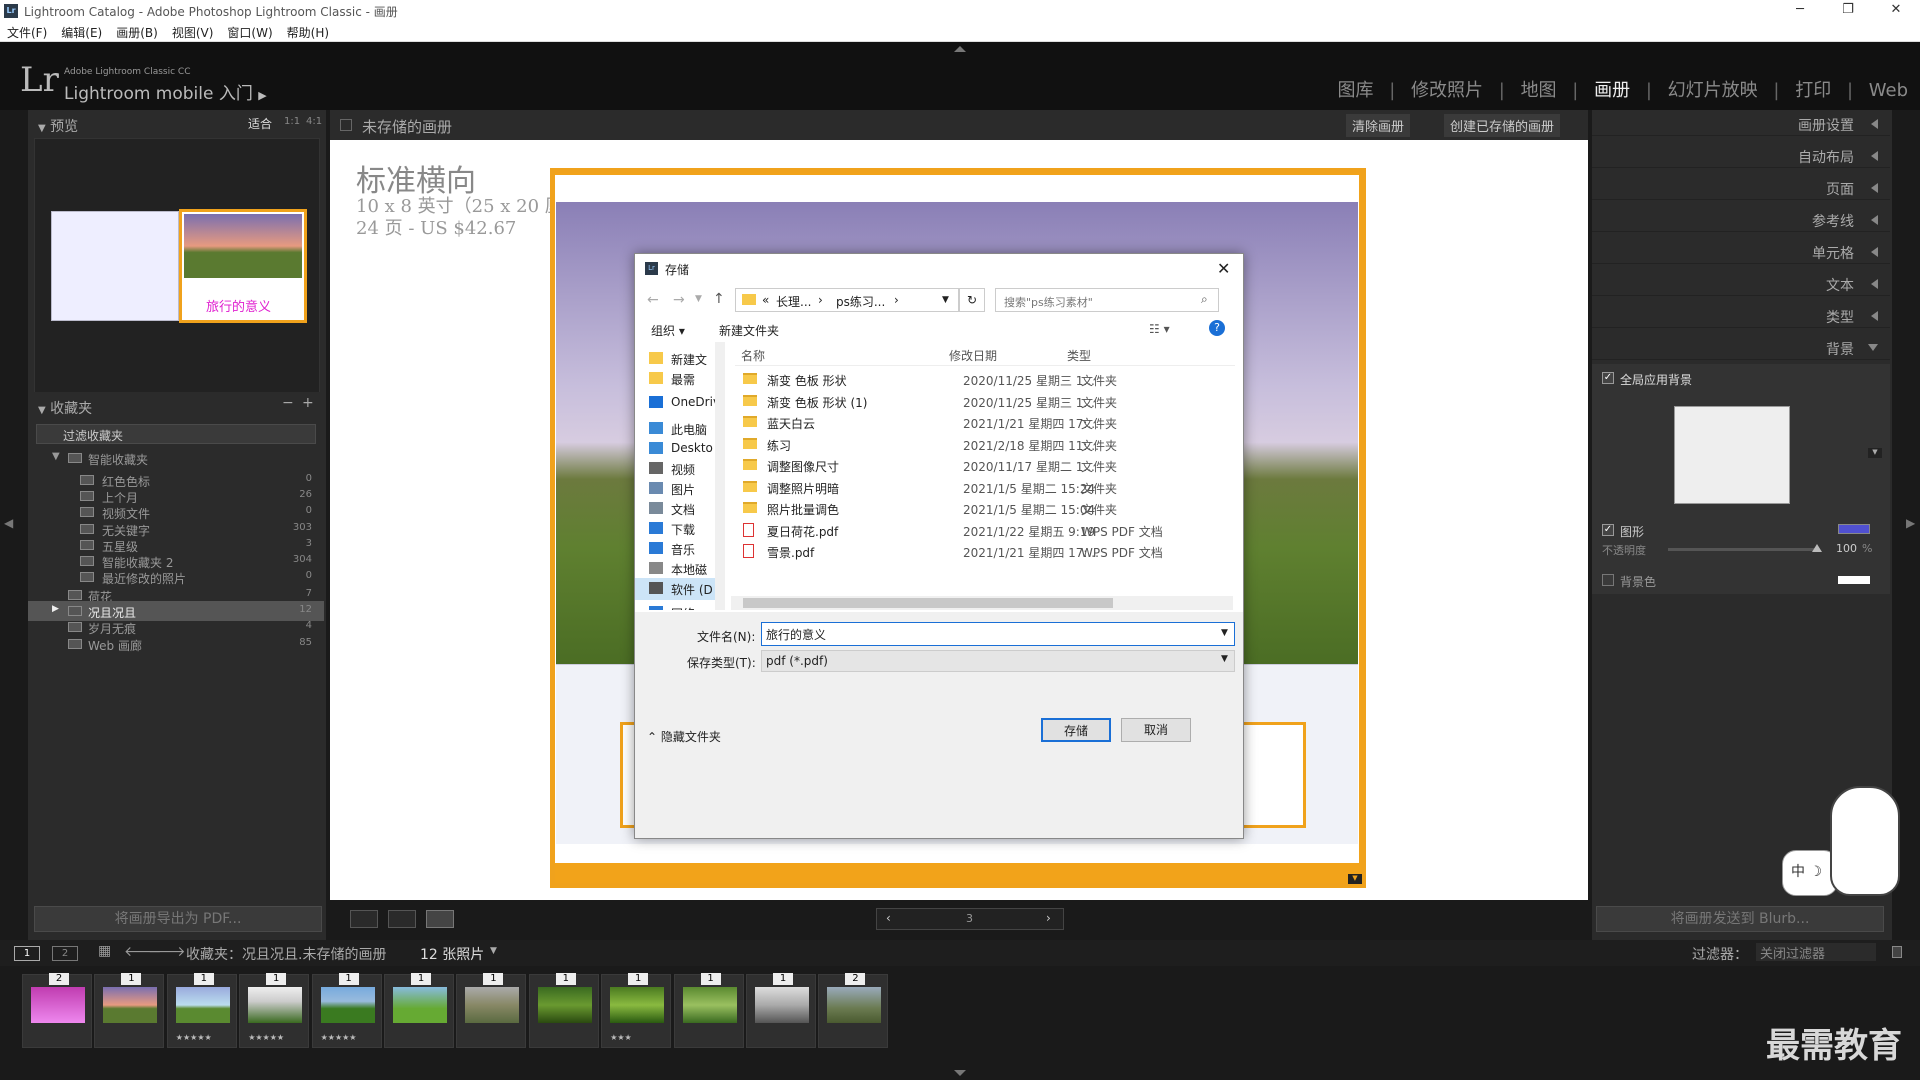 The image size is (1920, 1080). Describe the element at coordinates (1813, 90) in the screenshot. I see `module-print: 打印` at that location.